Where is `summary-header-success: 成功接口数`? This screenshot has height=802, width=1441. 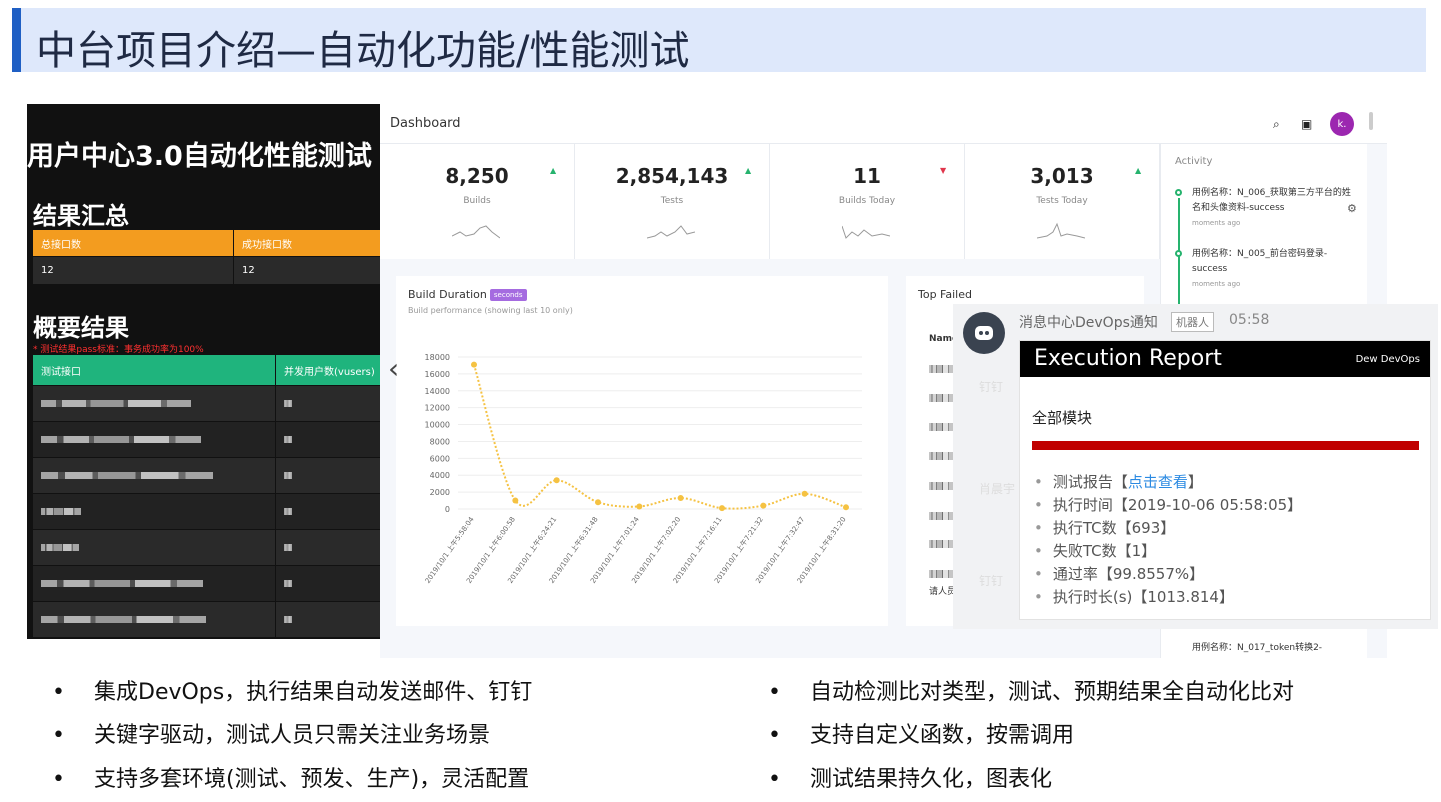
summary-header-success: 成功接口数 is located at coordinates (307, 243).